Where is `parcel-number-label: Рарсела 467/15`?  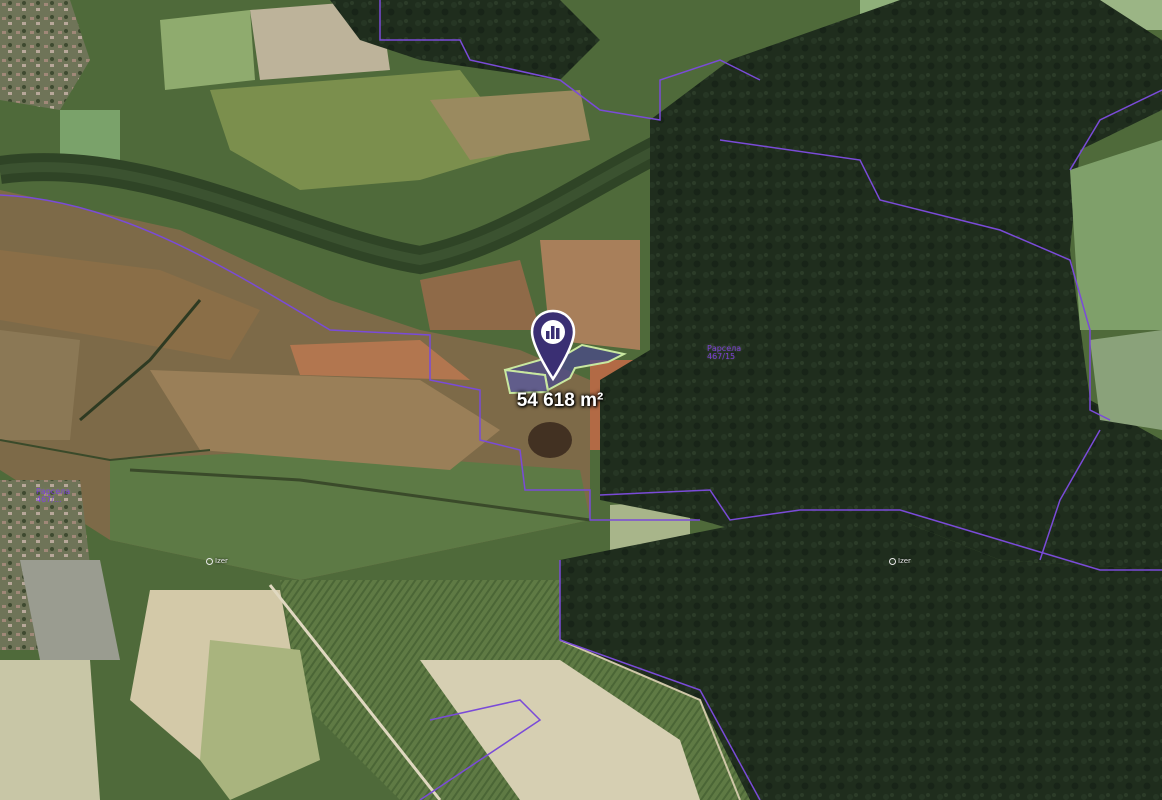 parcel-number-label: Рарсела 467/15 is located at coordinates (724, 352).